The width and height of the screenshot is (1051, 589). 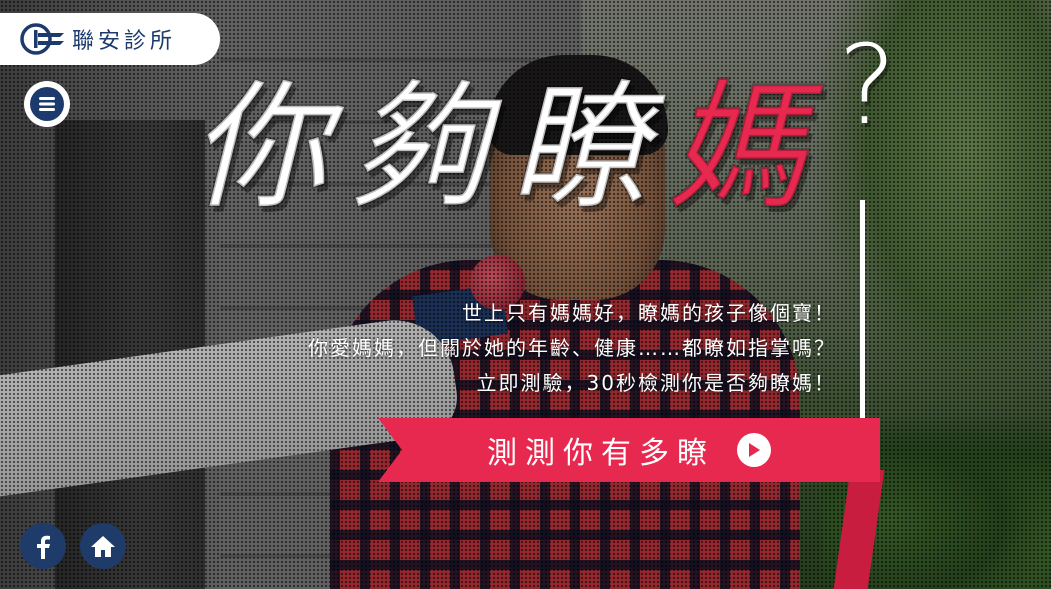 I want to click on home-button, so click(x=103, y=546).